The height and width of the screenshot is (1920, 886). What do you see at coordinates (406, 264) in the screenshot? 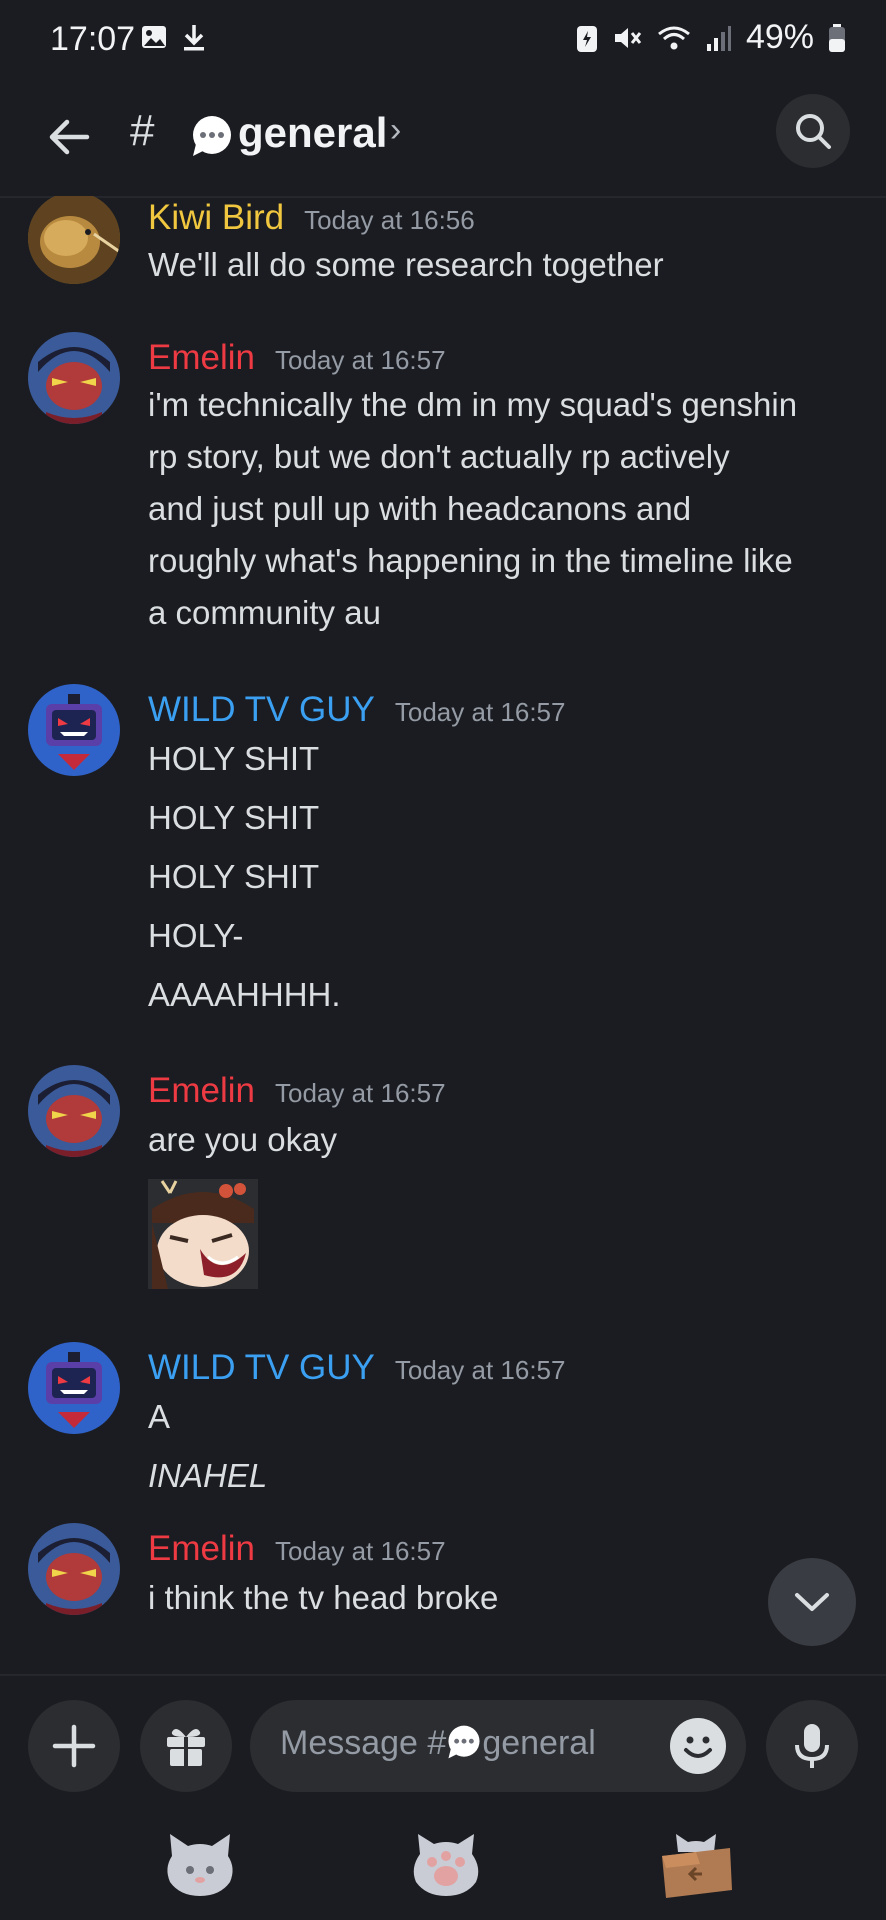
I see `message-text: We'll all do some research together` at bounding box center [406, 264].